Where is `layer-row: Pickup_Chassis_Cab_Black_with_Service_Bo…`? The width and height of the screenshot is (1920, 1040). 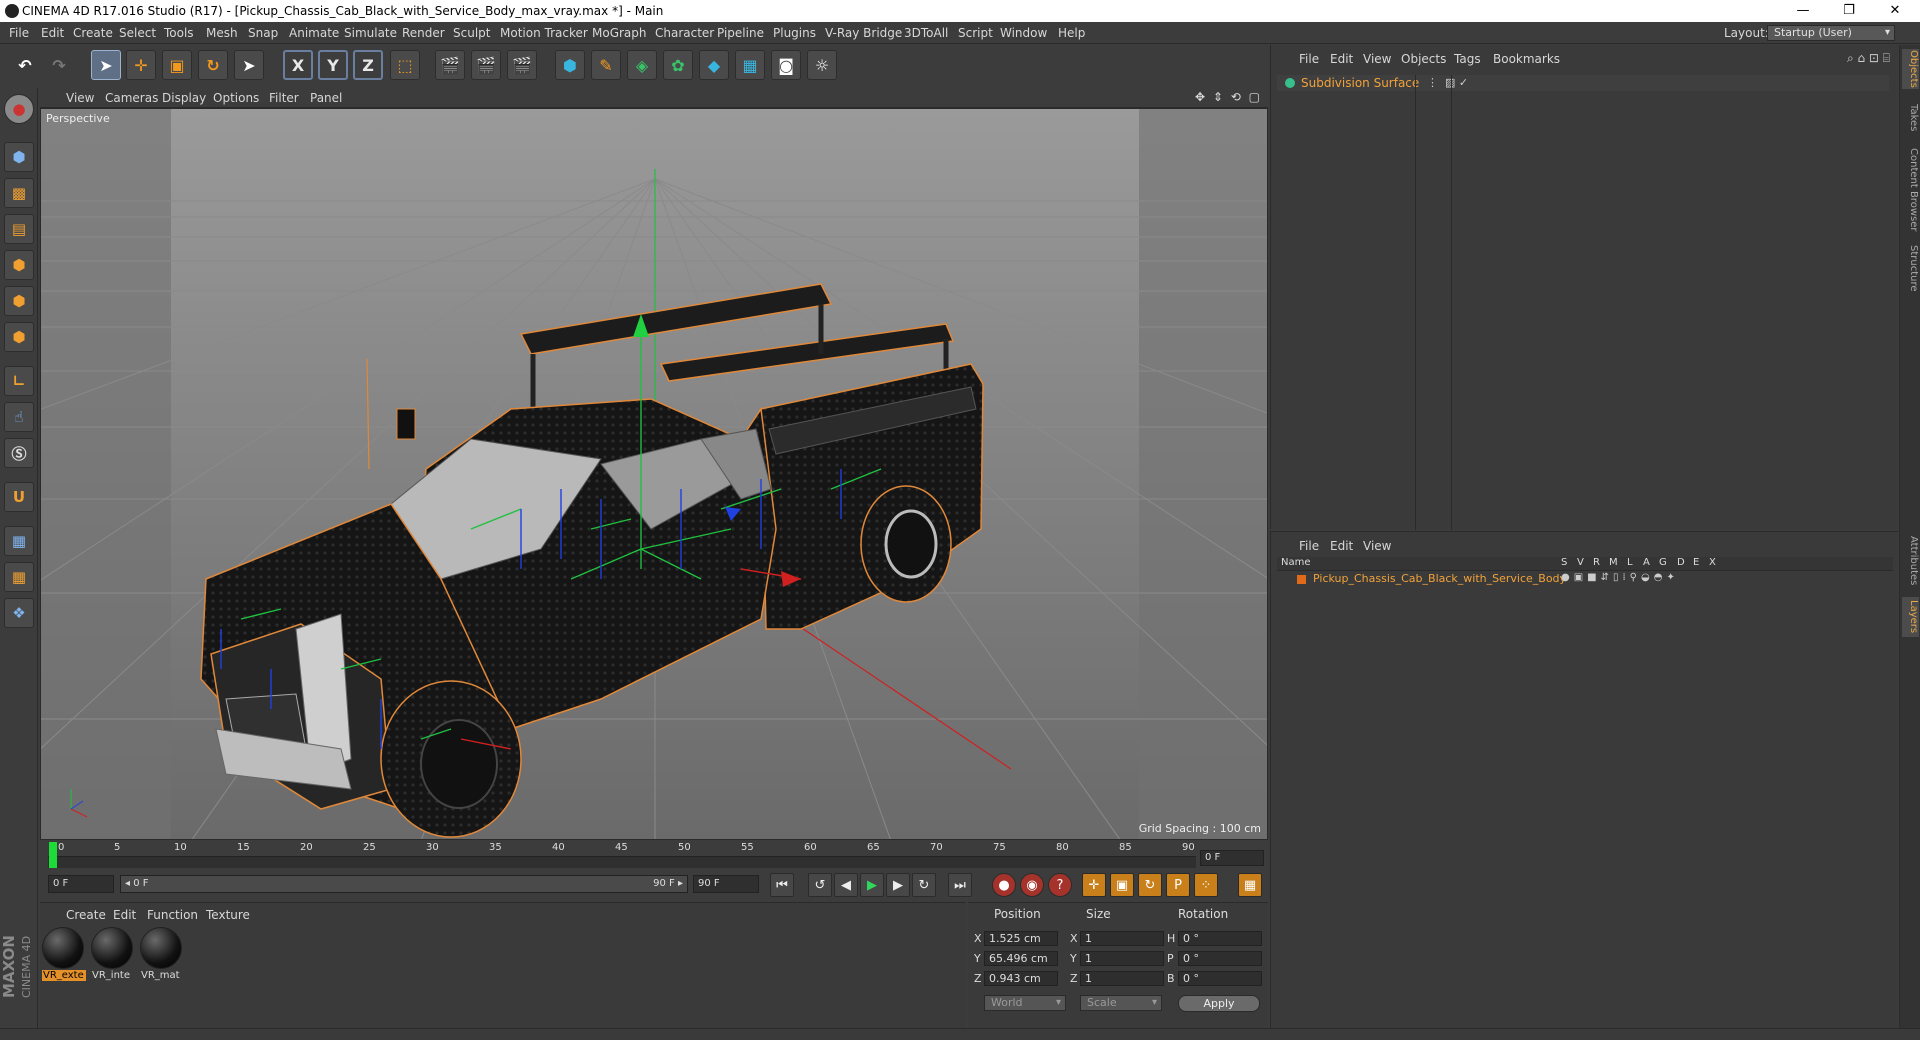 layer-row: Pickup_Chassis_Cab_Black_with_Service_Bo… is located at coordinates (1585, 579).